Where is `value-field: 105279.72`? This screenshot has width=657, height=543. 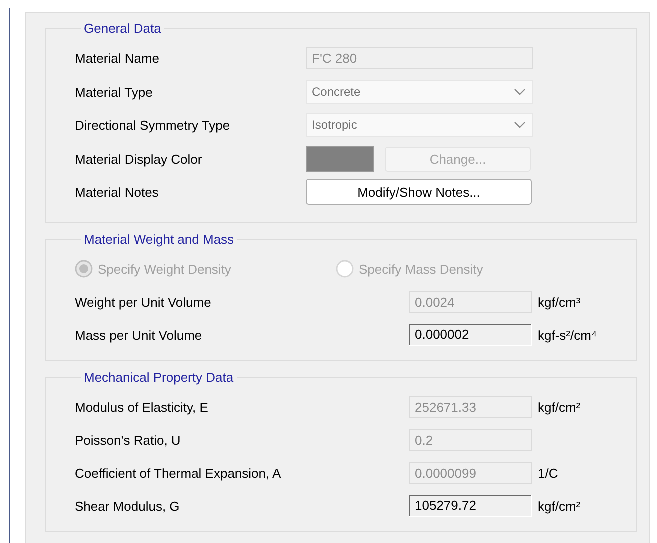 value-field: 105279.72 is located at coordinates (470, 506).